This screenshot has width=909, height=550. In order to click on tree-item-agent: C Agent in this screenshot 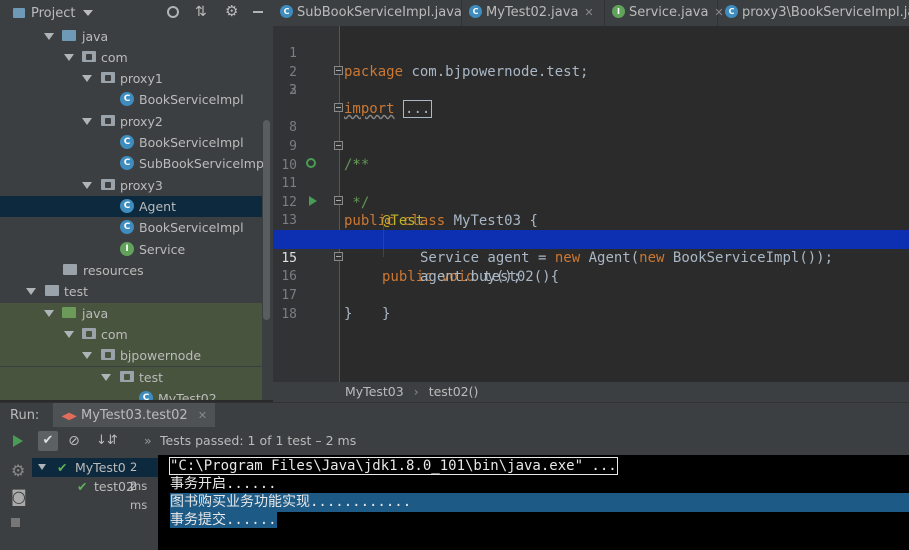, I will do `click(131, 206)`.